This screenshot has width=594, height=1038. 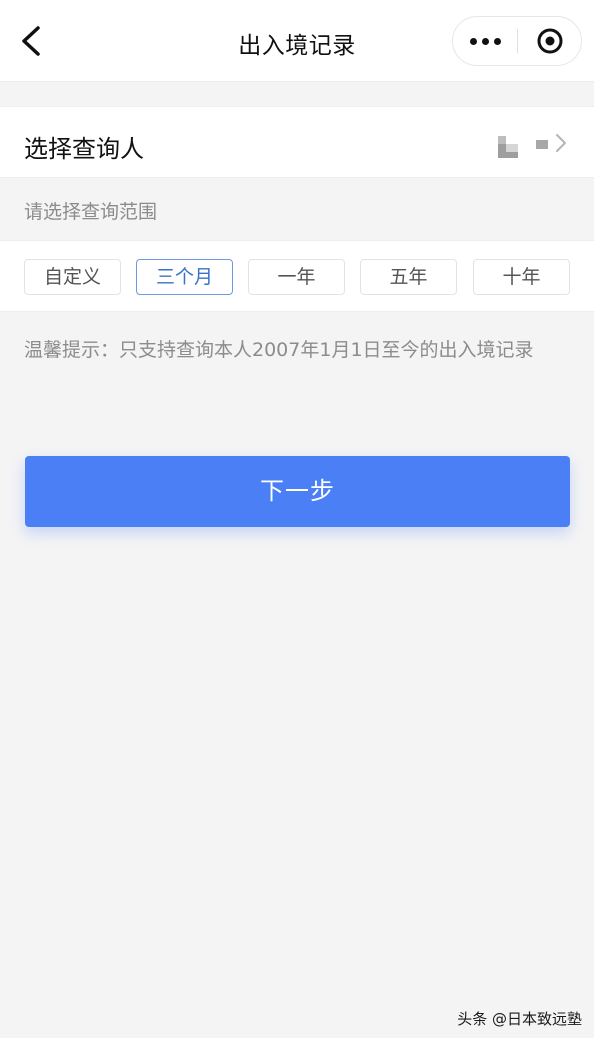 What do you see at coordinates (561, 143) in the screenshot?
I see `chevron-right-icon` at bounding box center [561, 143].